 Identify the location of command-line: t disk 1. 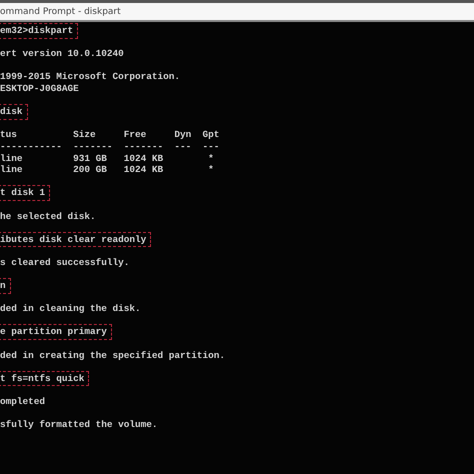
(24, 193).